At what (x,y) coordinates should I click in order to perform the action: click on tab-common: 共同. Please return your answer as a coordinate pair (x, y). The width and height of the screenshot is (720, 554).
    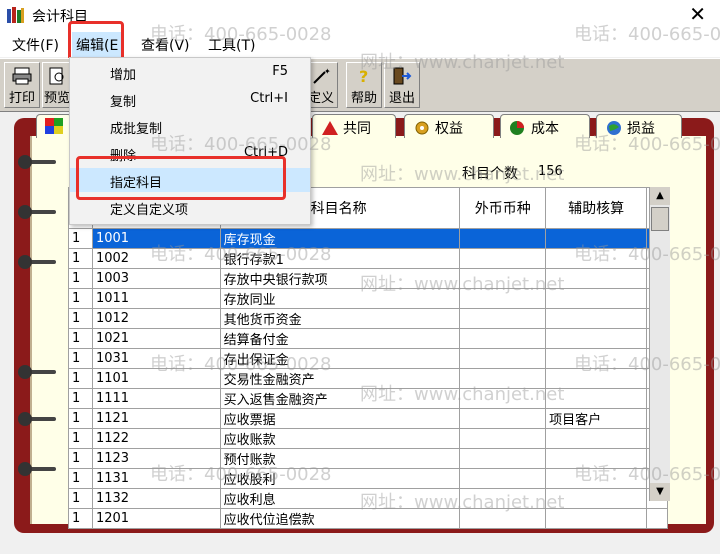
    Looking at the image, I should click on (354, 126).